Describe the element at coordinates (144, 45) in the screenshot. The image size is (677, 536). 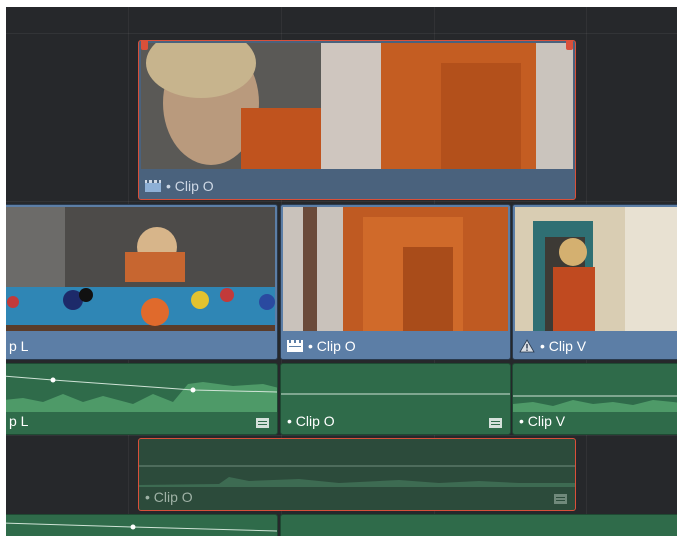
I see `marker-left` at that location.